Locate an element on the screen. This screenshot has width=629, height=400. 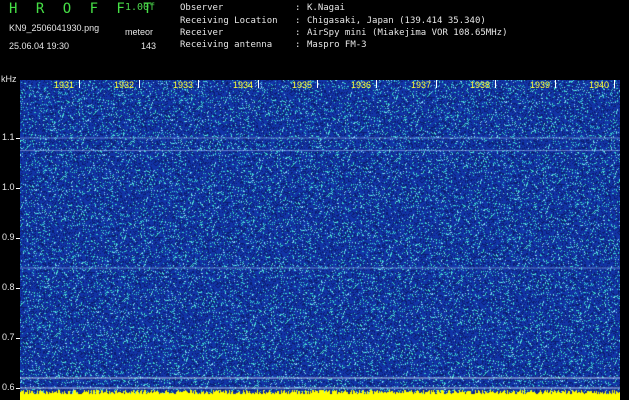
x-tick-label-1931: 1931 is located at coordinates (64, 85).